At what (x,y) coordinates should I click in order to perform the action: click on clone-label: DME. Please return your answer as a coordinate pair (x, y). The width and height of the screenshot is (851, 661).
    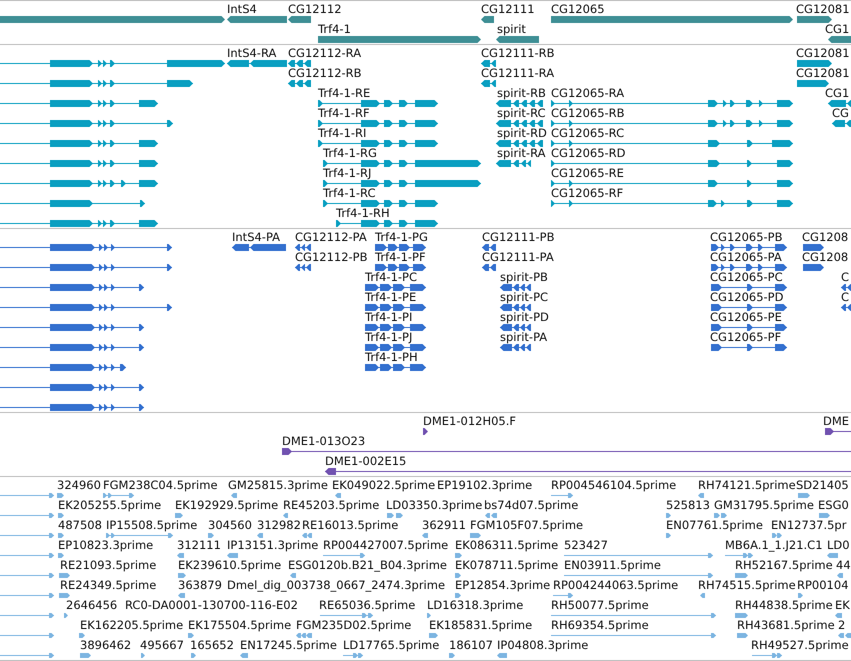
    Looking at the image, I should click on (836, 421).